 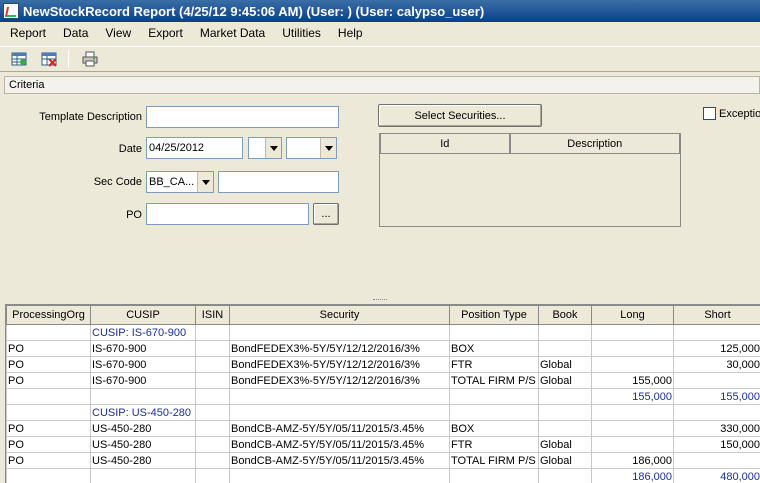 What do you see at coordinates (11, 11) in the screenshot?
I see `app-icon` at bounding box center [11, 11].